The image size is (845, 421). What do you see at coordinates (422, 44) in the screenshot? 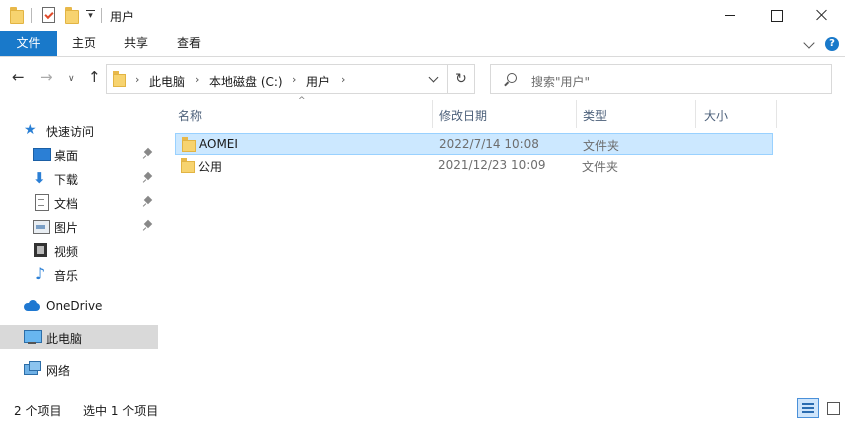
I see `ribbon: 文件 主页 共享 查看 ?` at bounding box center [422, 44].